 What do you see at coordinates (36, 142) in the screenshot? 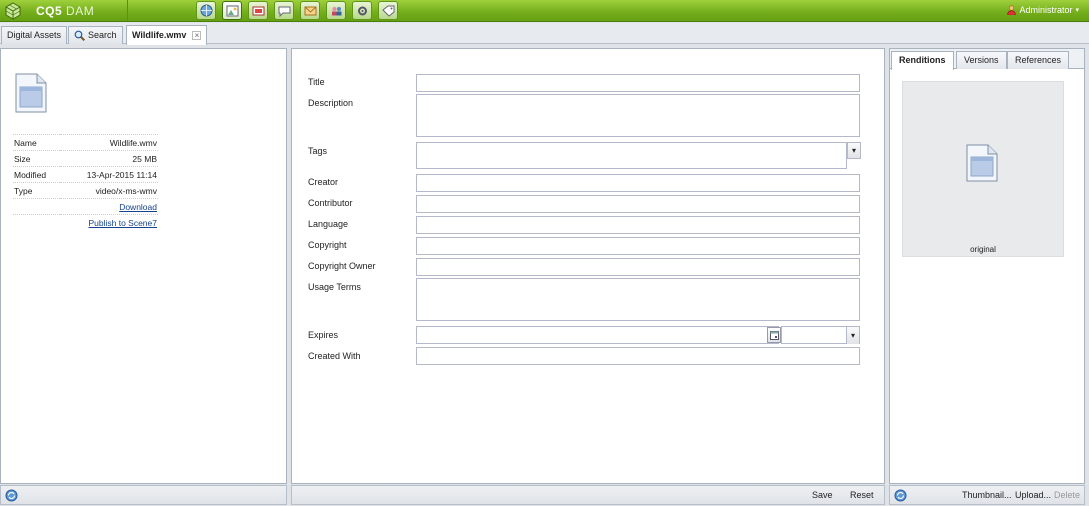
I see `property-label: Name` at bounding box center [36, 142].